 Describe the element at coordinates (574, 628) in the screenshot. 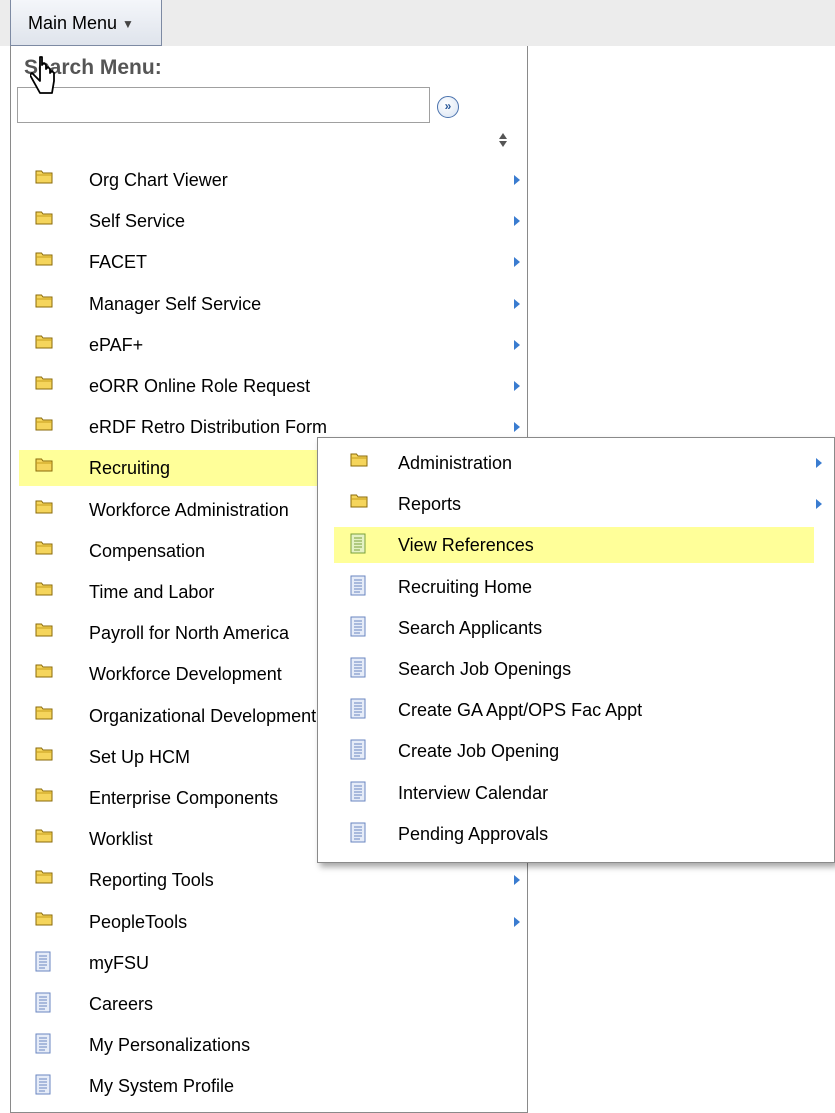

I see `submenu-item-search-applicants: Search Applicants` at that location.